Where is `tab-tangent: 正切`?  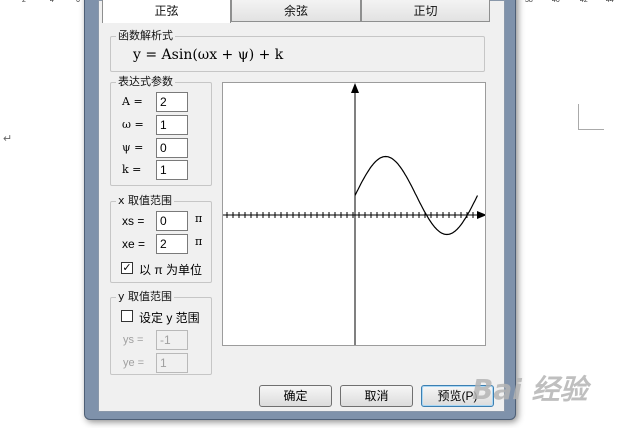
tab-tangent: 正切 is located at coordinates (425, 11).